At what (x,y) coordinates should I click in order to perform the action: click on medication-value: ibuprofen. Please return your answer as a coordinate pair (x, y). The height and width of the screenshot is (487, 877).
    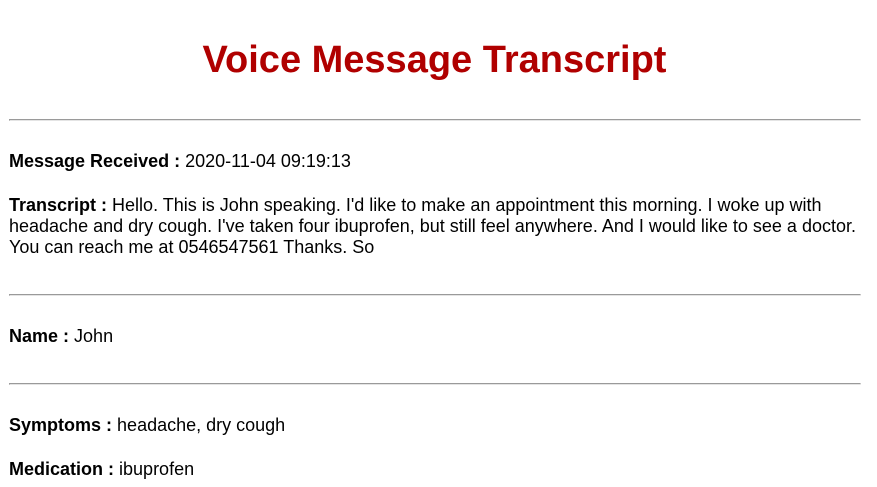
    Looking at the image, I should click on (157, 469).